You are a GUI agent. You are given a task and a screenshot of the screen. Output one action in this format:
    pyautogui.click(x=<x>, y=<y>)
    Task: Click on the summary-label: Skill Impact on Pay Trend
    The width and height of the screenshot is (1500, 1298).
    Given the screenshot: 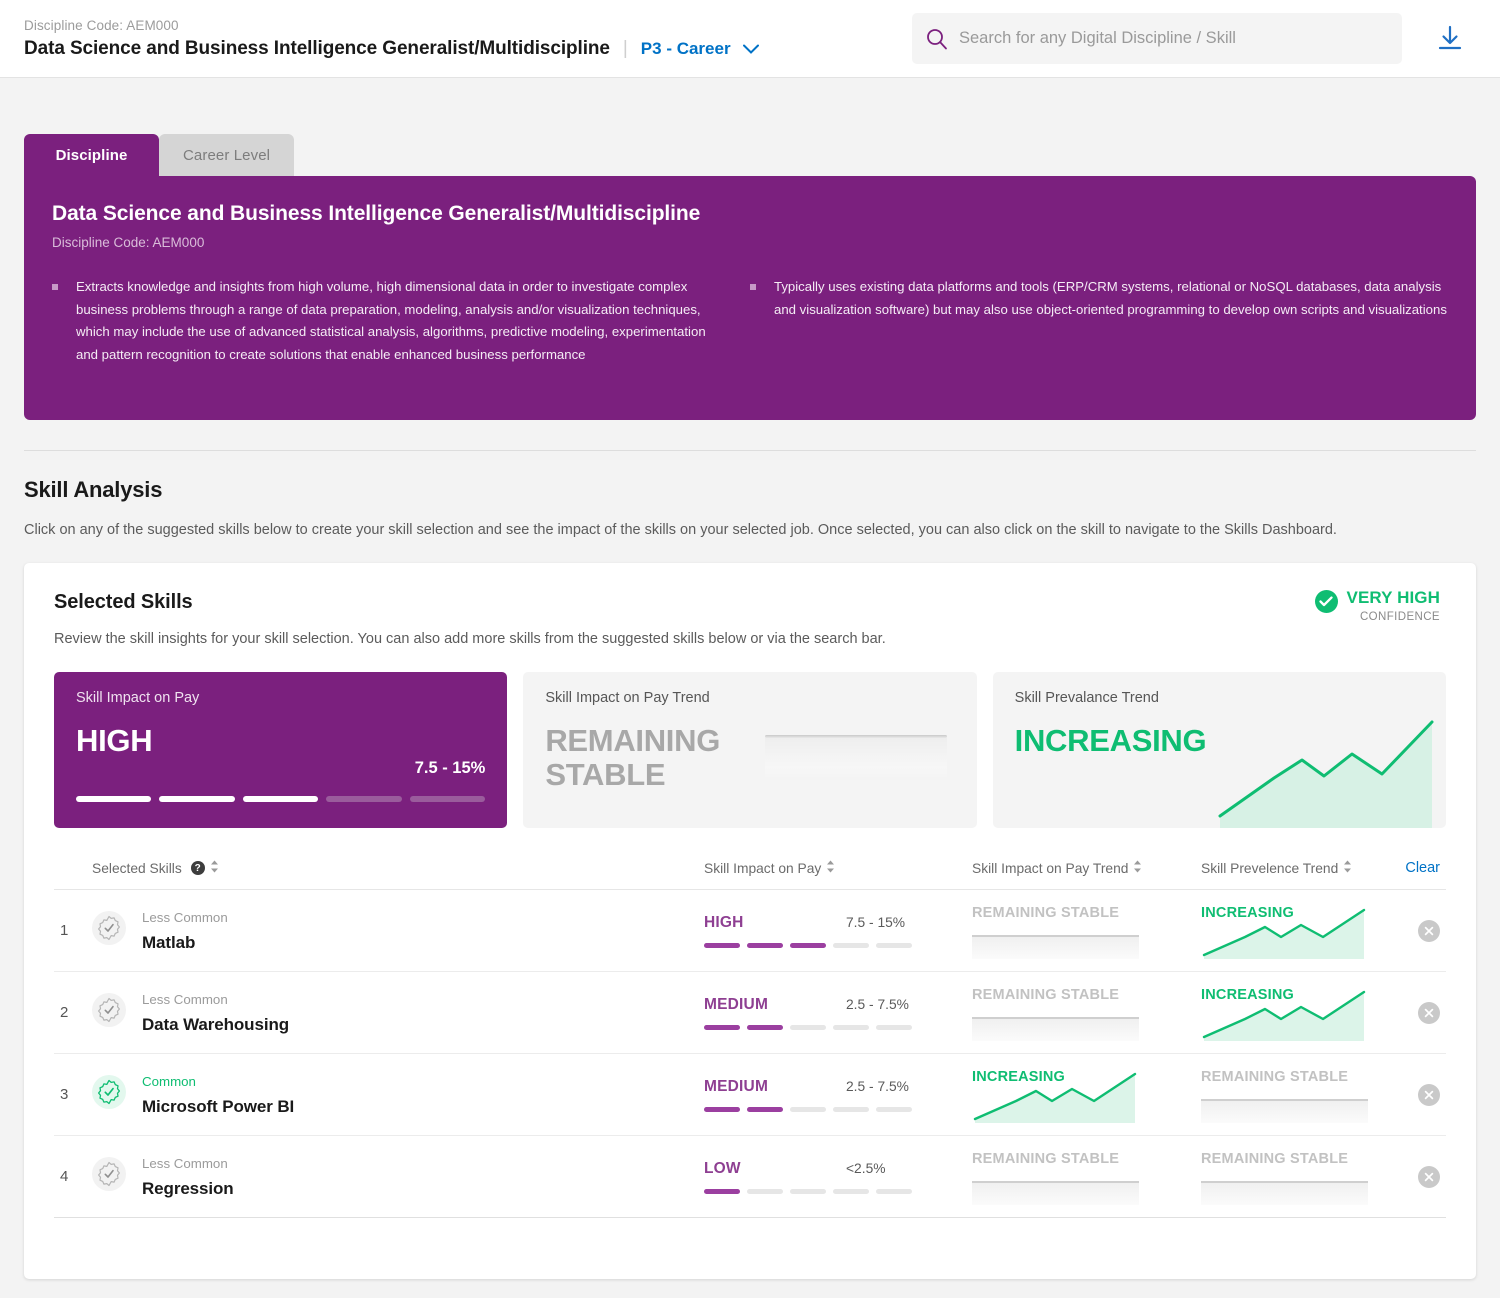 What is the action you would take?
    pyautogui.click(x=627, y=698)
    